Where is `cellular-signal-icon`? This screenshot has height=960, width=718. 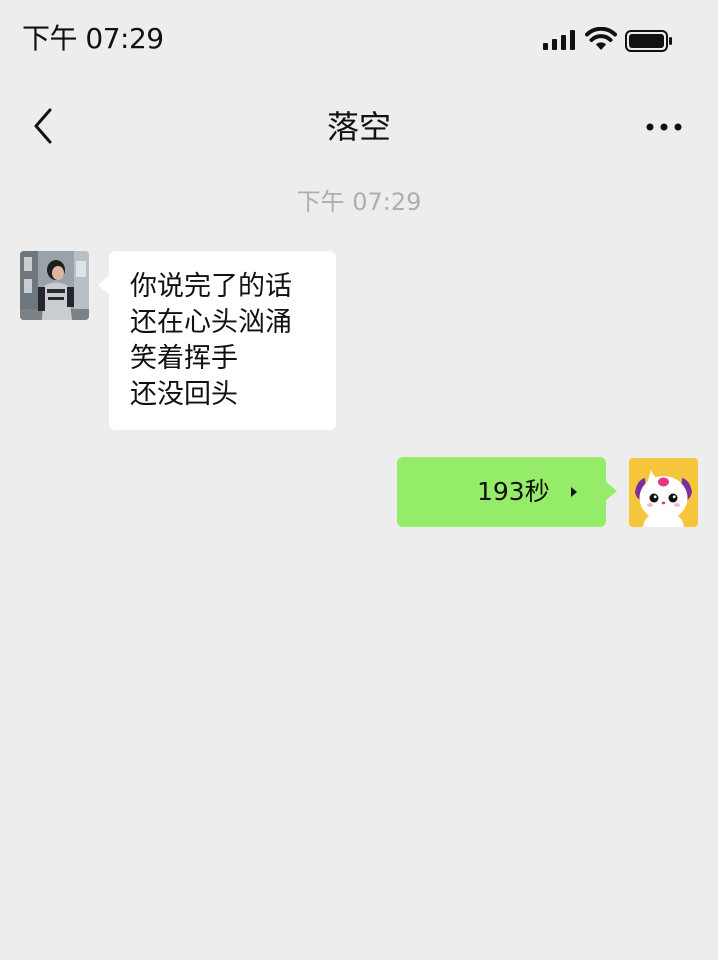 cellular-signal-icon is located at coordinates (559, 40).